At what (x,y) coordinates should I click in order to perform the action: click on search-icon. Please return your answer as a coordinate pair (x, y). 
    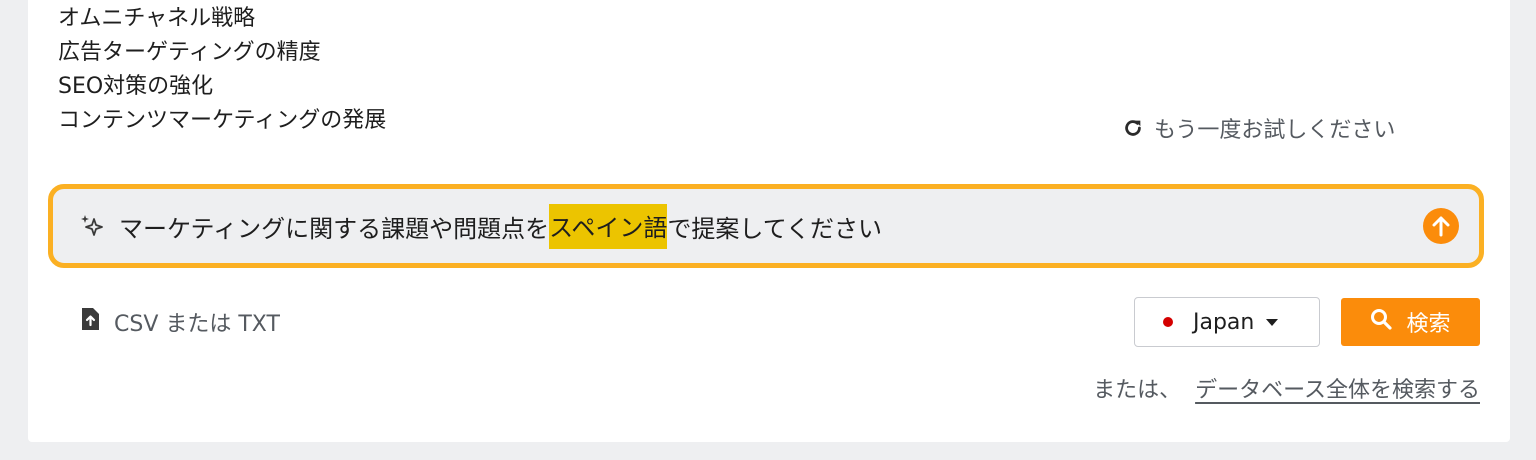
    Looking at the image, I should click on (1381, 322).